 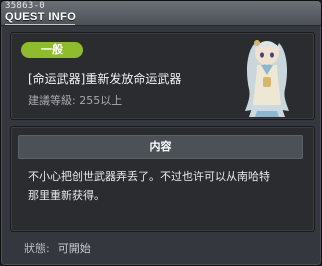 I want to click on quest-category-tag: 一般, so click(x=52, y=50).